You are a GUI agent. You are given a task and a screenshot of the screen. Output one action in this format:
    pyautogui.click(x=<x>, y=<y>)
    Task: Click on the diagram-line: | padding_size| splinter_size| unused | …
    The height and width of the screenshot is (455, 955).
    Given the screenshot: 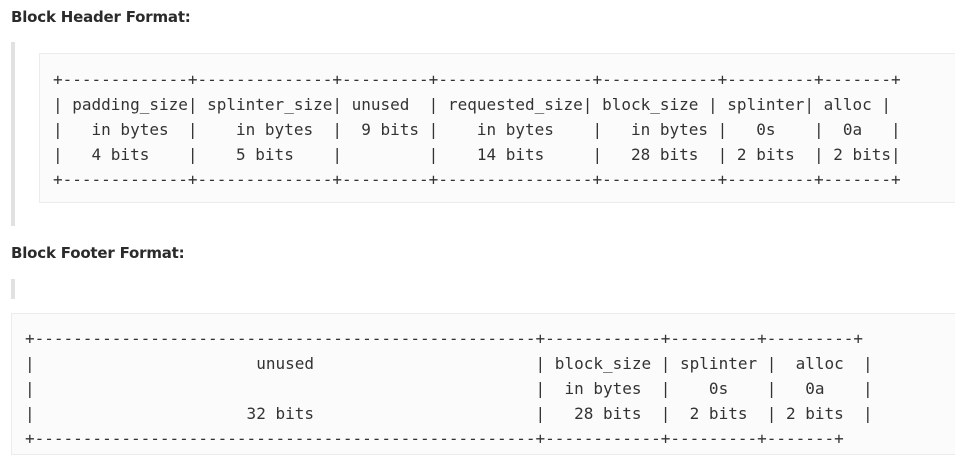 What is the action you would take?
    pyautogui.click(x=472, y=104)
    